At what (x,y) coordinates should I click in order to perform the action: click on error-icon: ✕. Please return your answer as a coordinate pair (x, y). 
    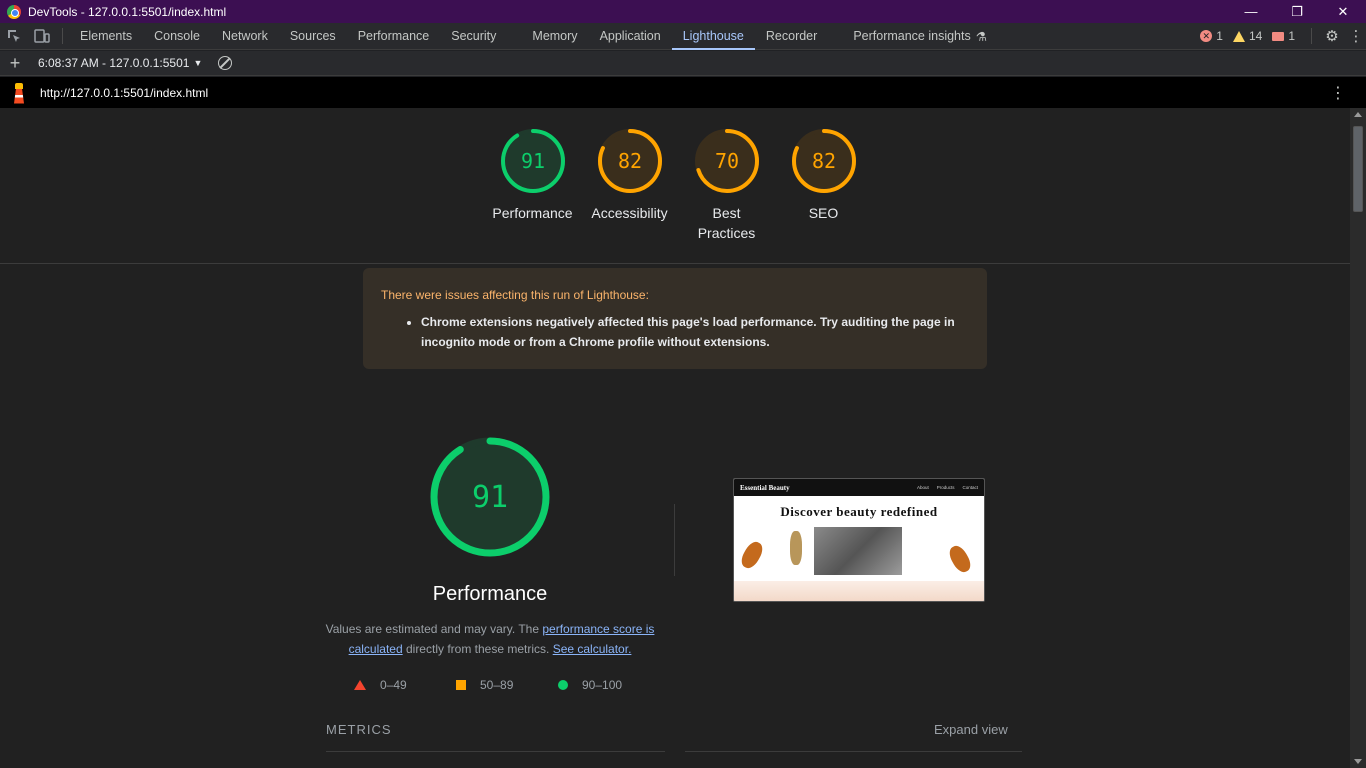
    Looking at the image, I should click on (1206, 36).